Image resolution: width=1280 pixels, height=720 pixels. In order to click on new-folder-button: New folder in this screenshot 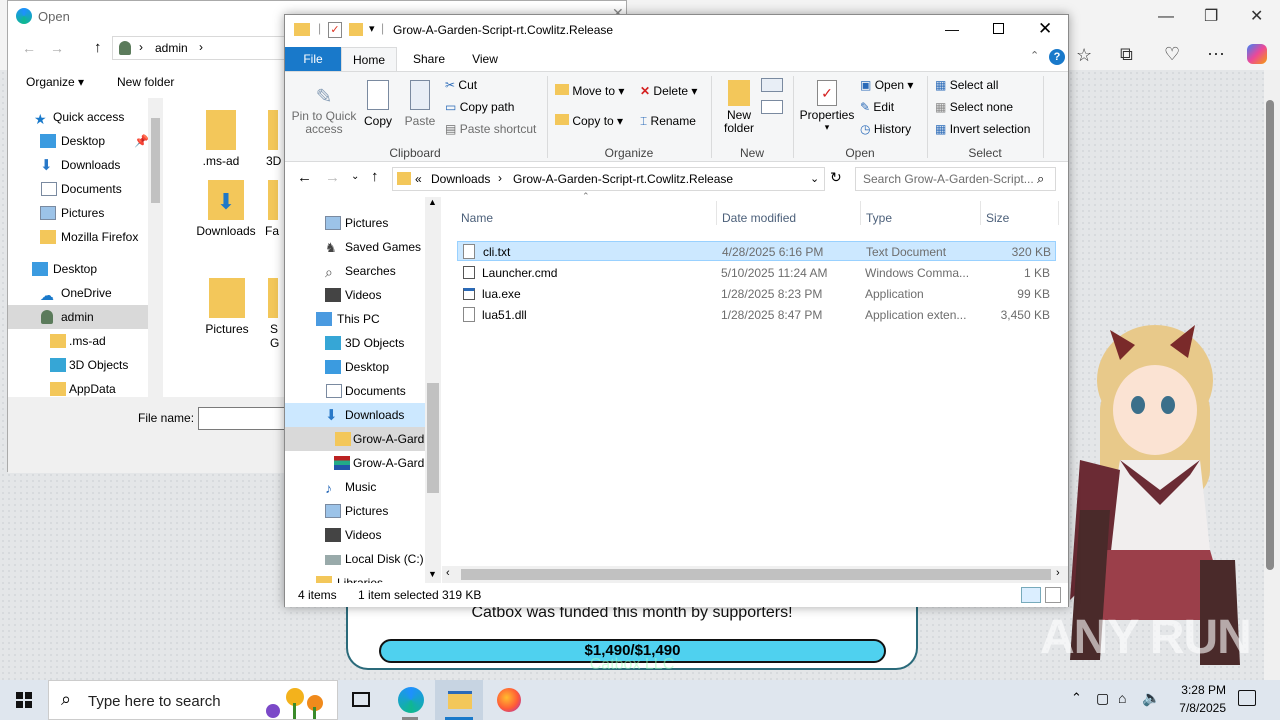, I will do `click(145, 82)`.